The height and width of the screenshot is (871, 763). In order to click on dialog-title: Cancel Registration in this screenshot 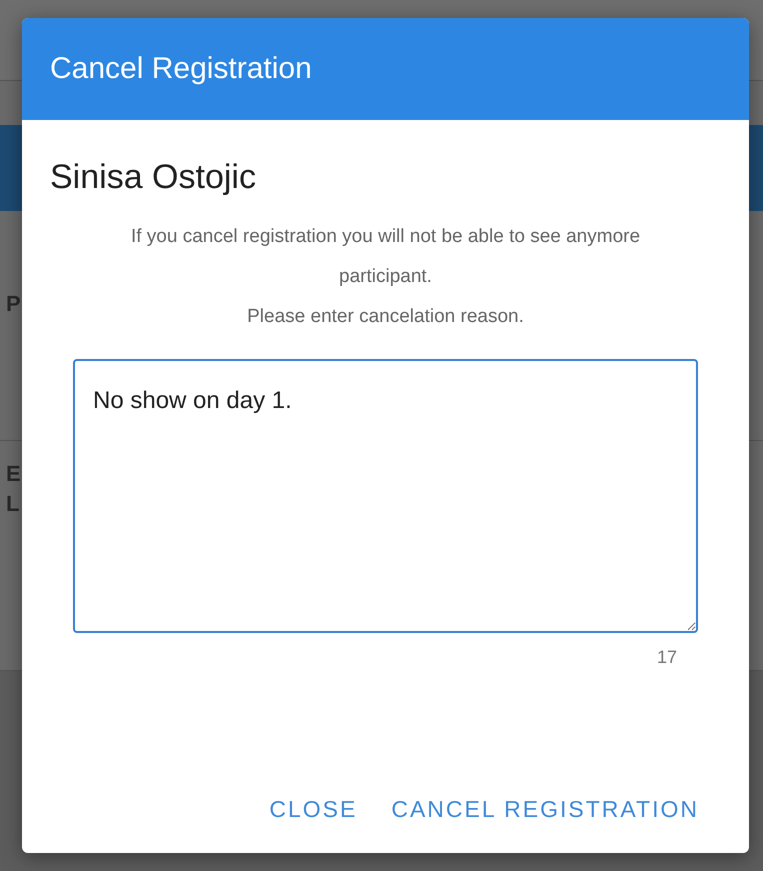, I will do `click(181, 69)`.